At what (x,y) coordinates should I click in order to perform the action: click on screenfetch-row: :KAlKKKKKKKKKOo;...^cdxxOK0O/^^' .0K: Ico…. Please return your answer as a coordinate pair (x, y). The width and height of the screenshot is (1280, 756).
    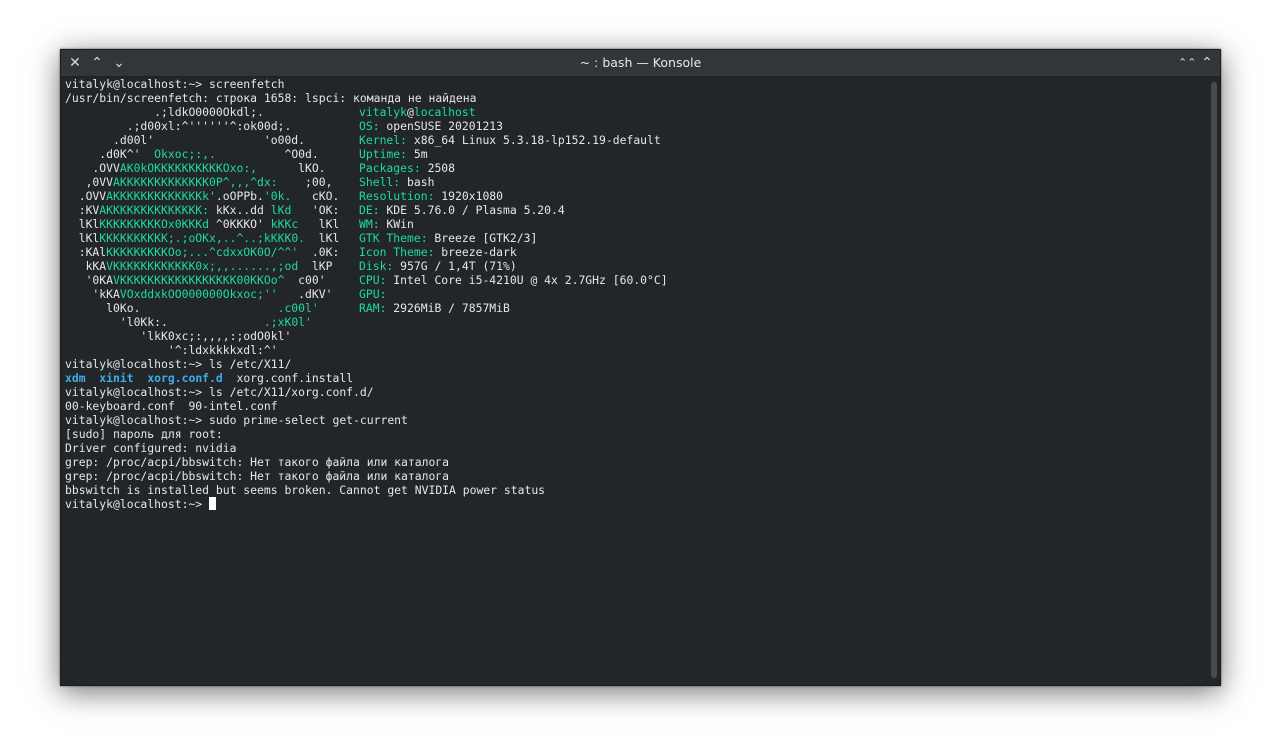
    Looking at the image, I should click on (635, 252).